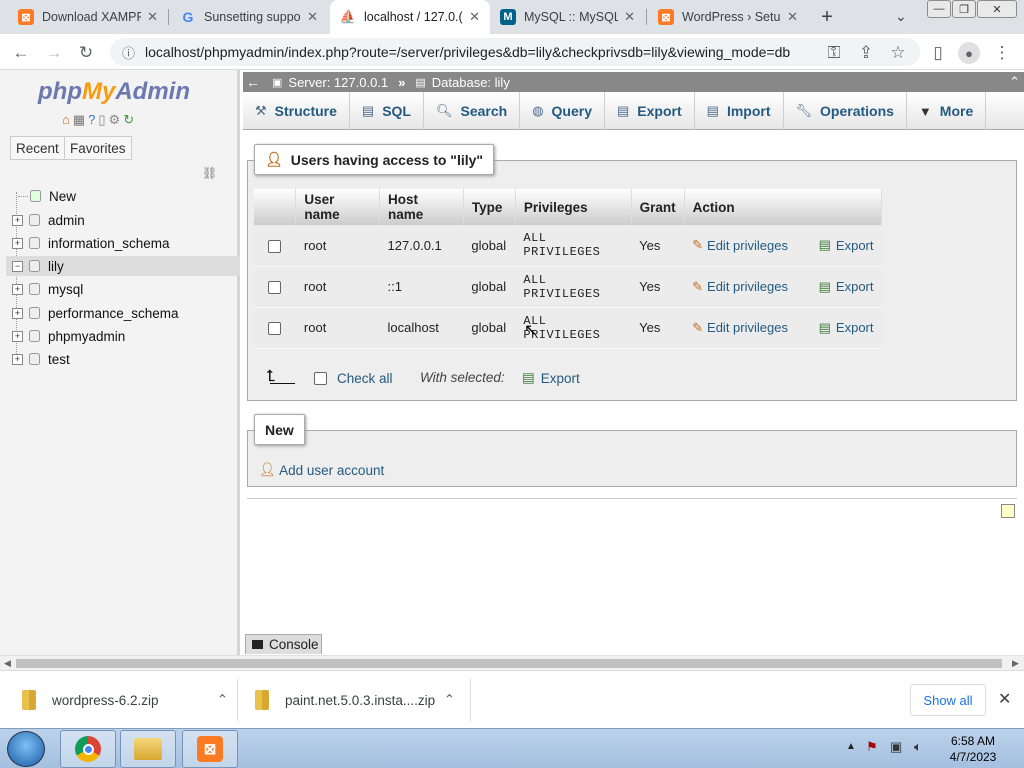  What do you see at coordinates (969, 53) in the screenshot?
I see `profile-avatar-icon: ●` at bounding box center [969, 53].